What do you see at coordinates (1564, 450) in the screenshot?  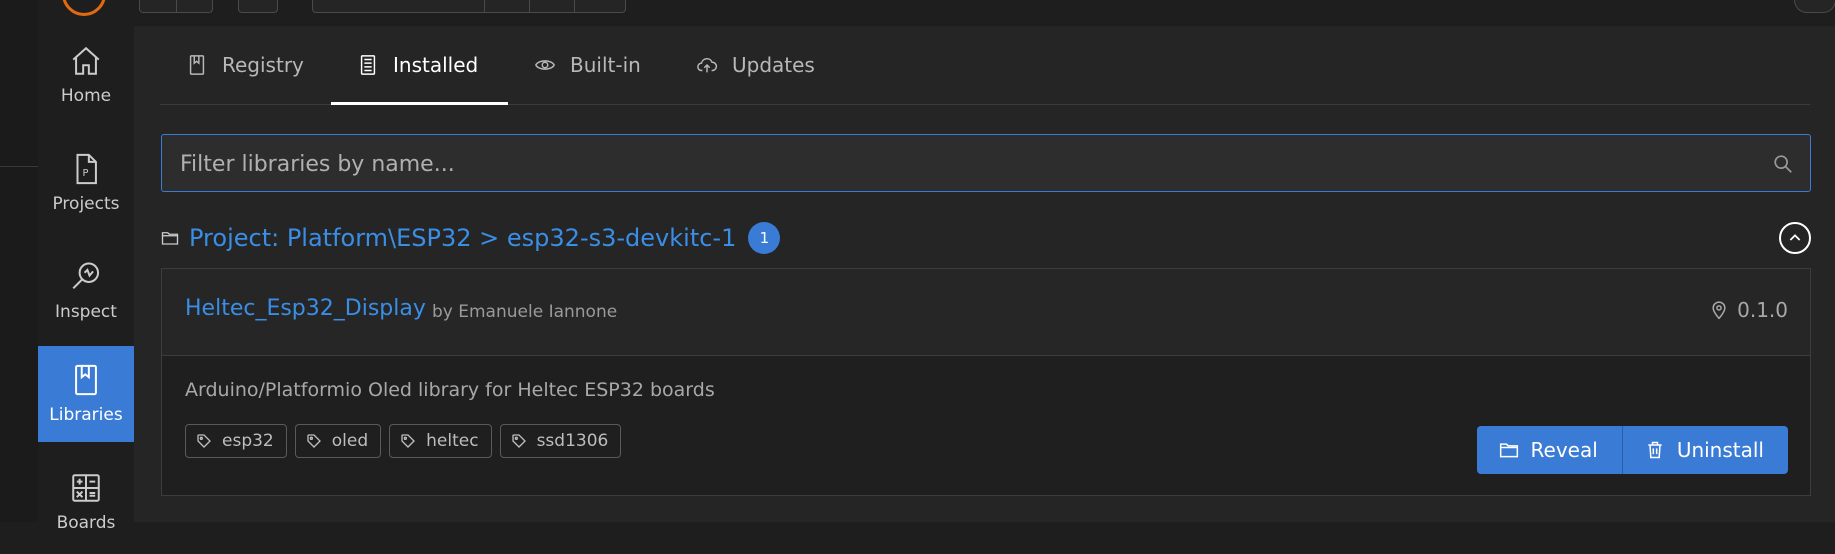 I see `reveal-label: Reveal` at bounding box center [1564, 450].